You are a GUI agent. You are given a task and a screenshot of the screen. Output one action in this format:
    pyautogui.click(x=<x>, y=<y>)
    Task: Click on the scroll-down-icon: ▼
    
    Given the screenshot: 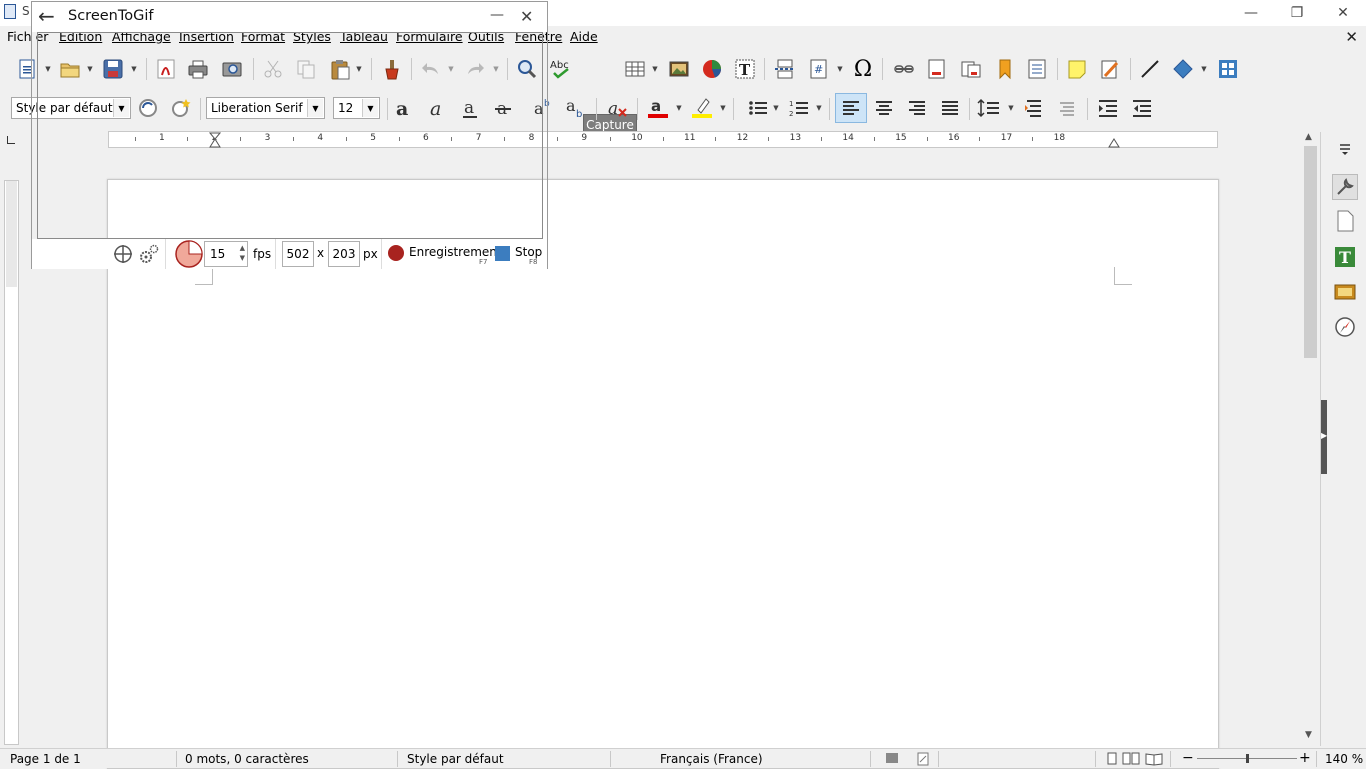 What is the action you would take?
    pyautogui.click(x=1308, y=735)
    